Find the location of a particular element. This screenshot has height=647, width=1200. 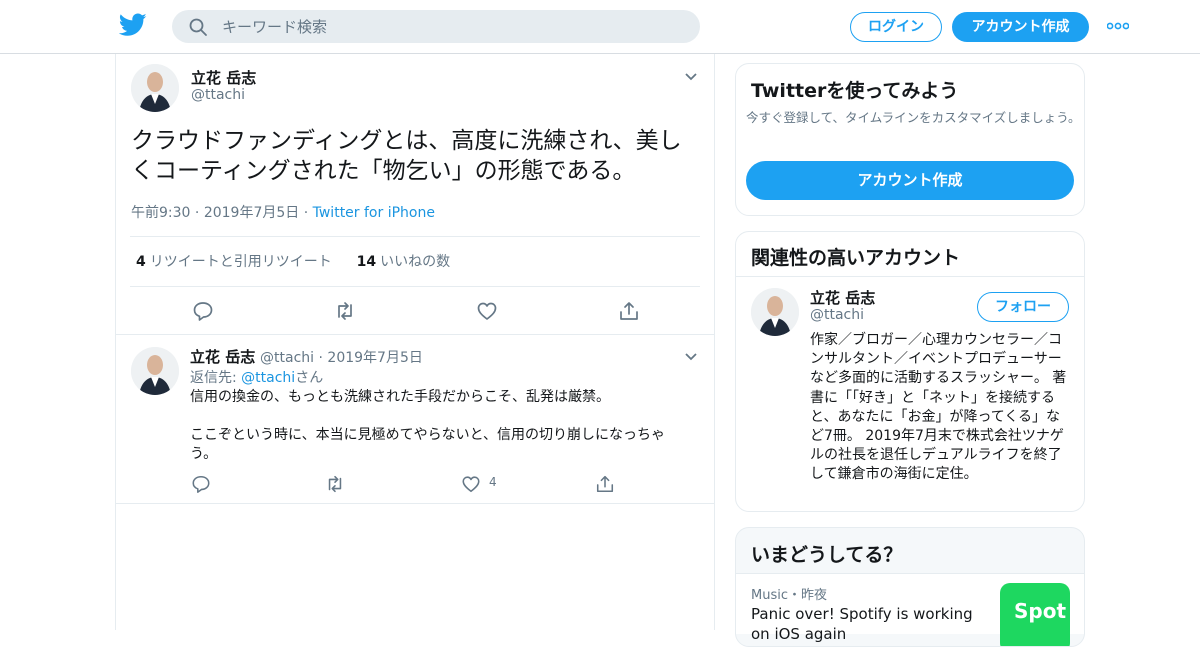

trend-image-text: Spot is located at coordinates (1040, 611).